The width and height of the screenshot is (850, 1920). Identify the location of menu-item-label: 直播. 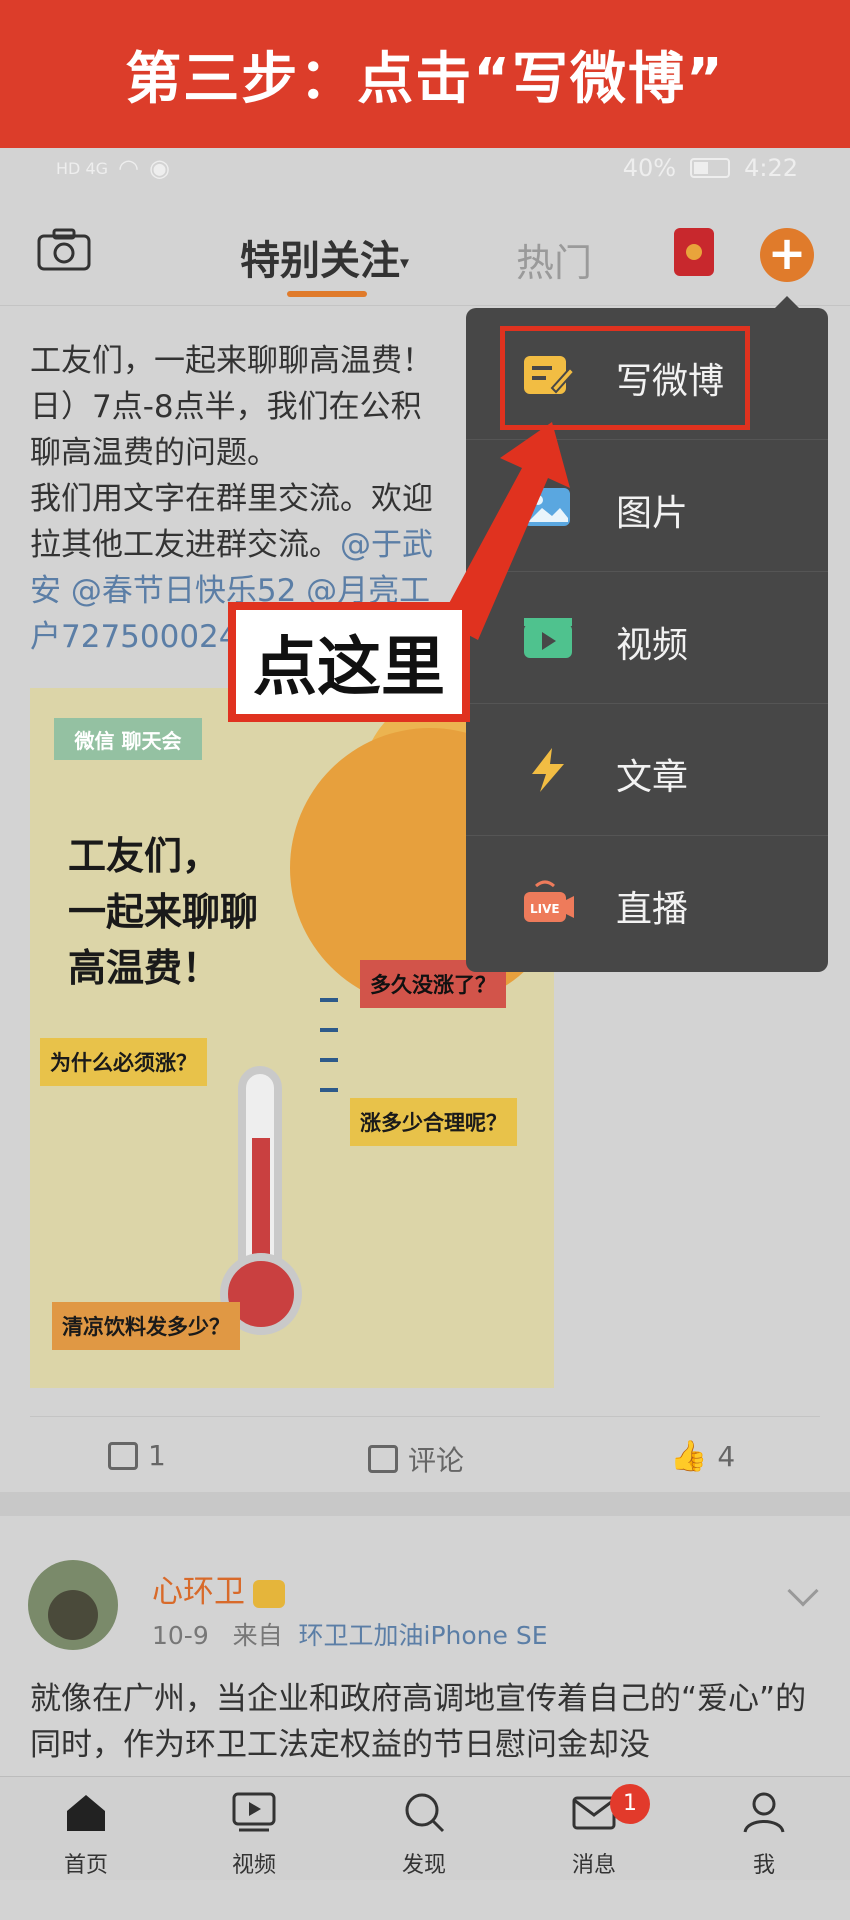
(652, 909).